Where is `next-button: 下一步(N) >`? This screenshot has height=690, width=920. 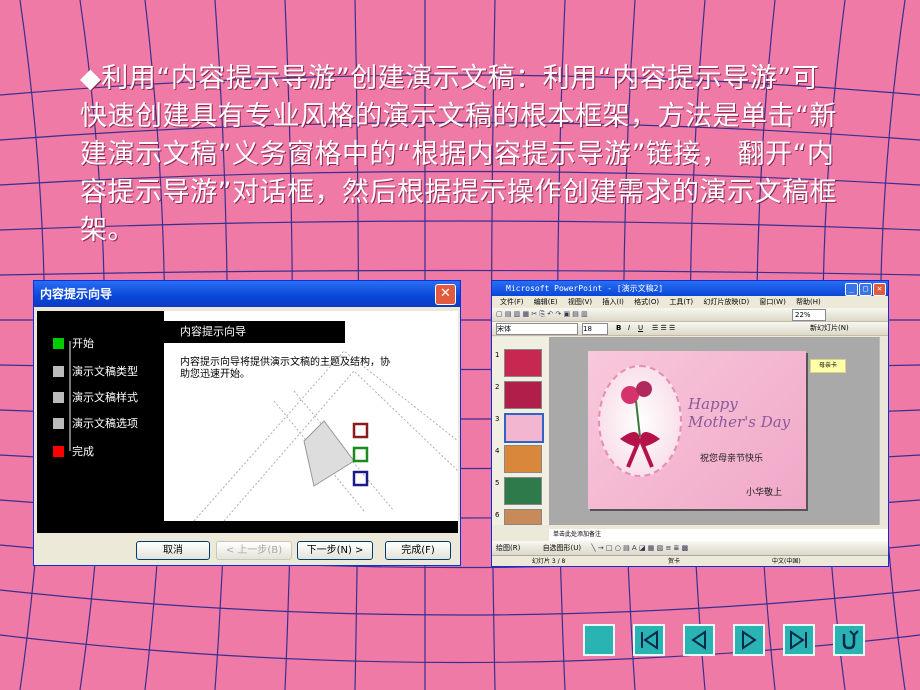
next-button: 下一步(N) > is located at coordinates (335, 550).